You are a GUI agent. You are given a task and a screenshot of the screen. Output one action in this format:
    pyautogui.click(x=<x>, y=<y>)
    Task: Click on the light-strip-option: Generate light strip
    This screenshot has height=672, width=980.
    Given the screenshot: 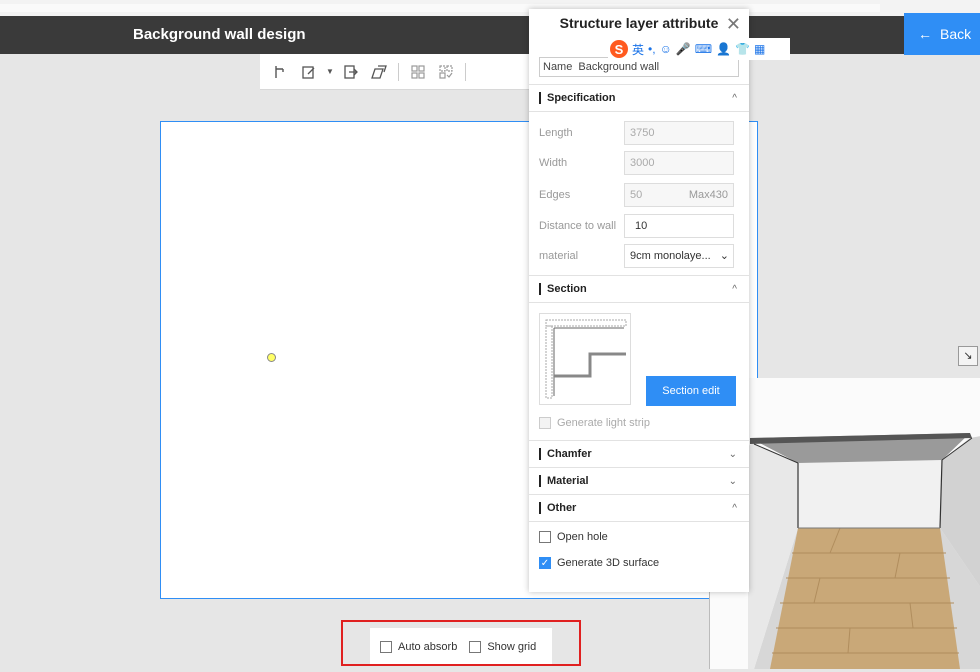 What is the action you would take?
    pyautogui.click(x=594, y=423)
    